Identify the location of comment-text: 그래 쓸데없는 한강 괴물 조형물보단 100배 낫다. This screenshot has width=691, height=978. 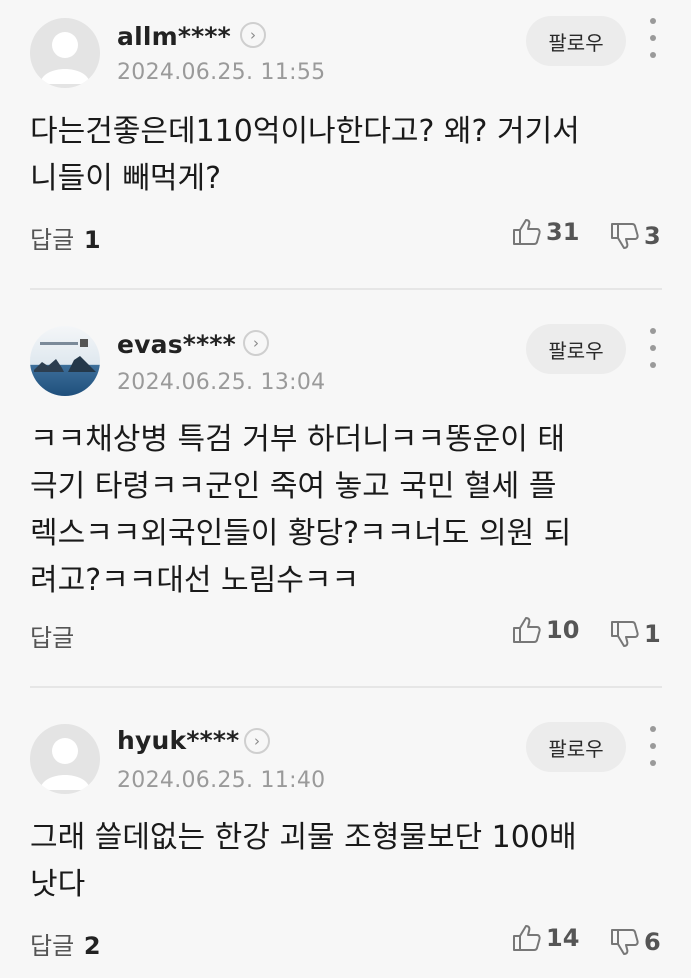
(303, 861).